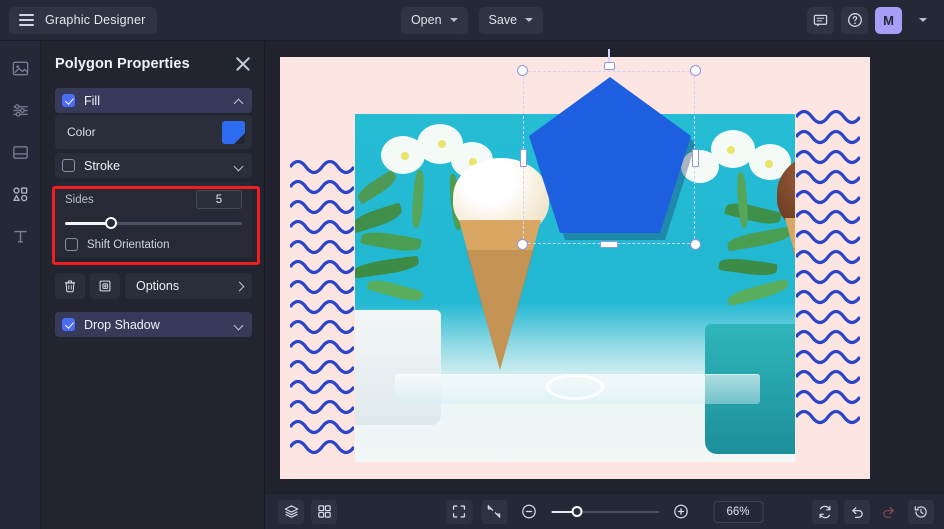 The height and width of the screenshot is (529, 944). I want to click on sides-group: Sides 5 Shift Orientation, so click(153, 220).